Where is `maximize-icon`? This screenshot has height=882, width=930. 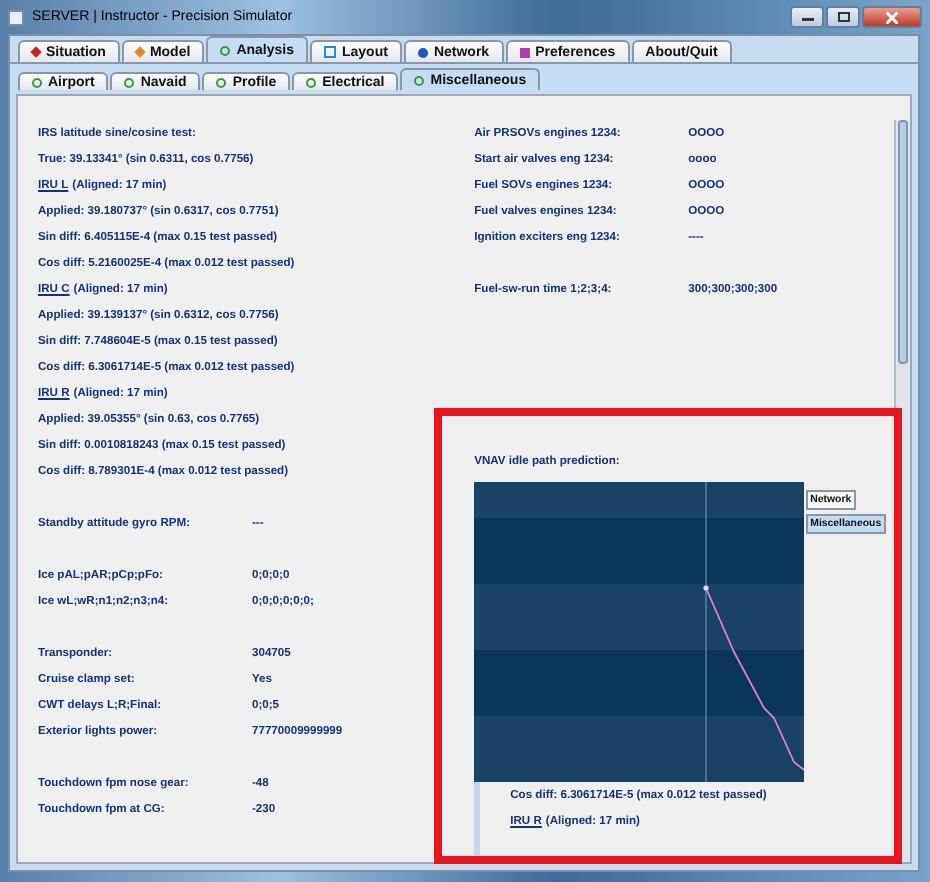
maximize-icon is located at coordinates (843, 17).